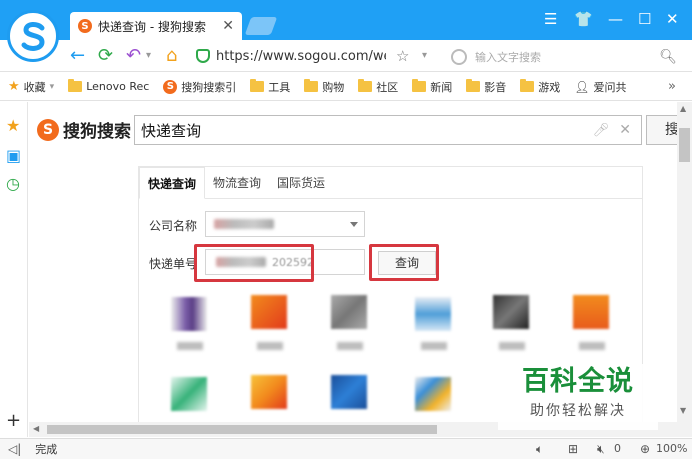 The image size is (692, 459). Describe the element at coordinates (582, 86) in the screenshot. I see `user-icon: 👤︎` at that location.